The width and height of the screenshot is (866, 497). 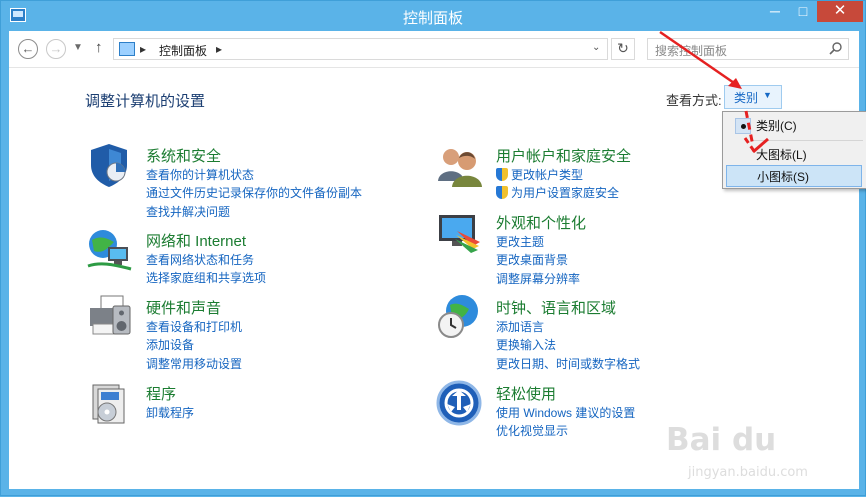 What do you see at coordinates (538, 278) in the screenshot?
I see `category-link: 调整屏幕分辨率` at bounding box center [538, 278].